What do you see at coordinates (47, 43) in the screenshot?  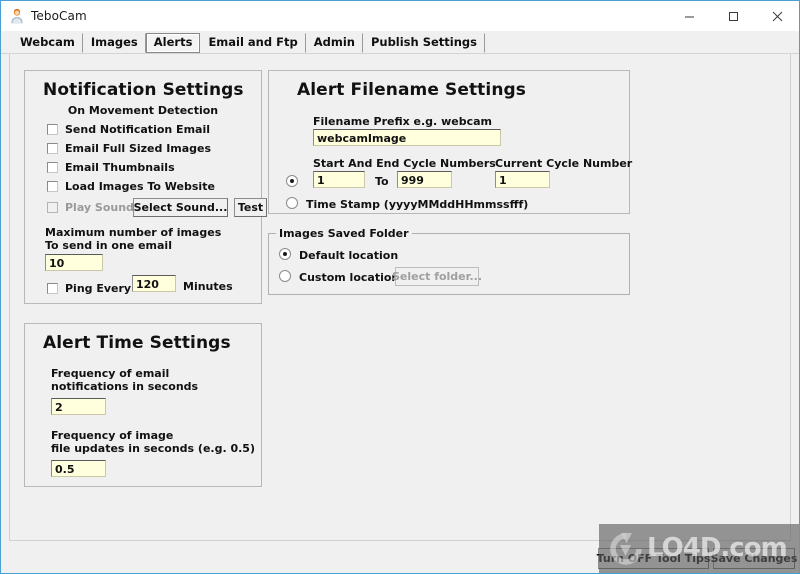 I see `tab-webcam: Webcam` at bounding box center [47, 43].